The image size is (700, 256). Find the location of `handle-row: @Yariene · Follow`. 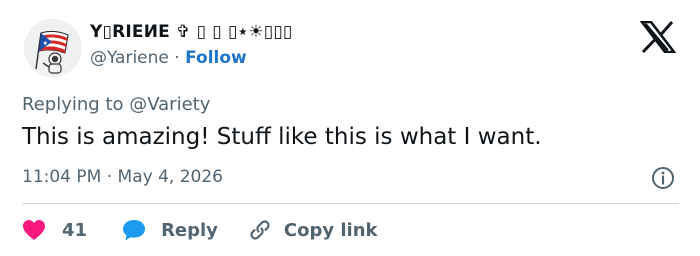

handle-row: @Yariene · Follow is located at coordinates (168, 58).